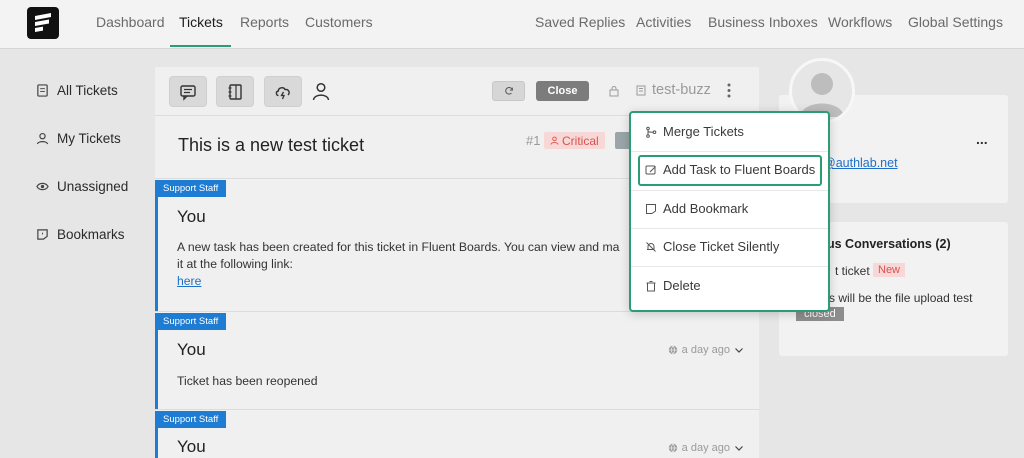 The width and height of the screenshot is (1024, 458). Describe the element at coordinates (93, 186) in the screenshot. I see `sidebar-item-label: Unassigned` at that location.